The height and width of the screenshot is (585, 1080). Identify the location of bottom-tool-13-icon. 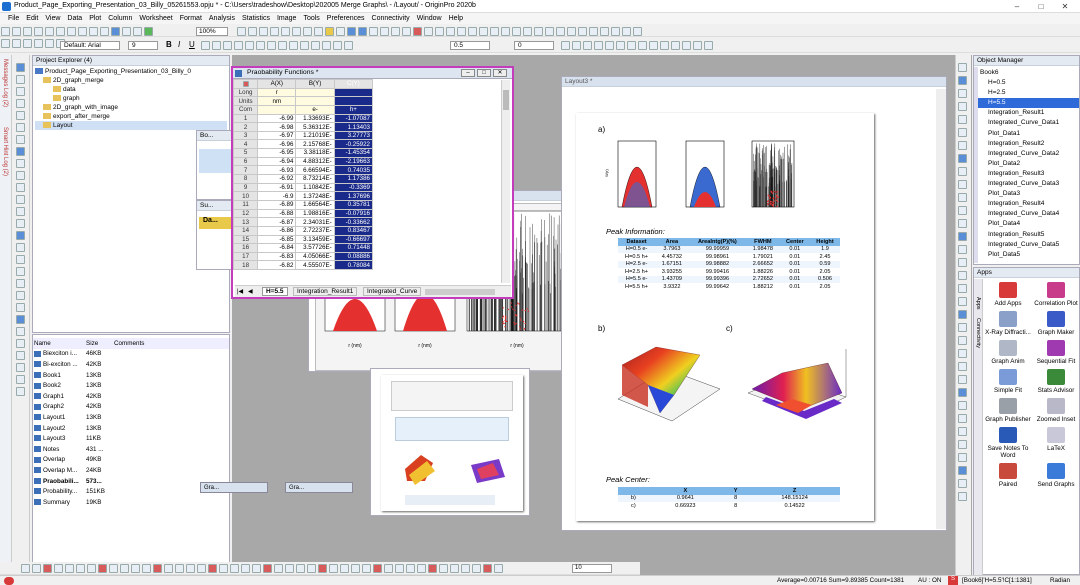
(157, 568).